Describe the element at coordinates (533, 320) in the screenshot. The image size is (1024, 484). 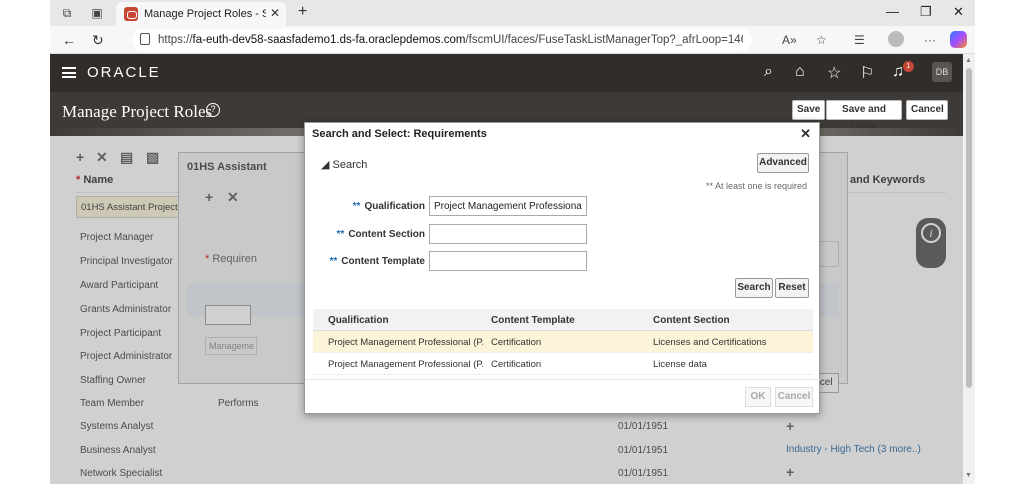
I see `content-template-column-header: Content Template` at that location.